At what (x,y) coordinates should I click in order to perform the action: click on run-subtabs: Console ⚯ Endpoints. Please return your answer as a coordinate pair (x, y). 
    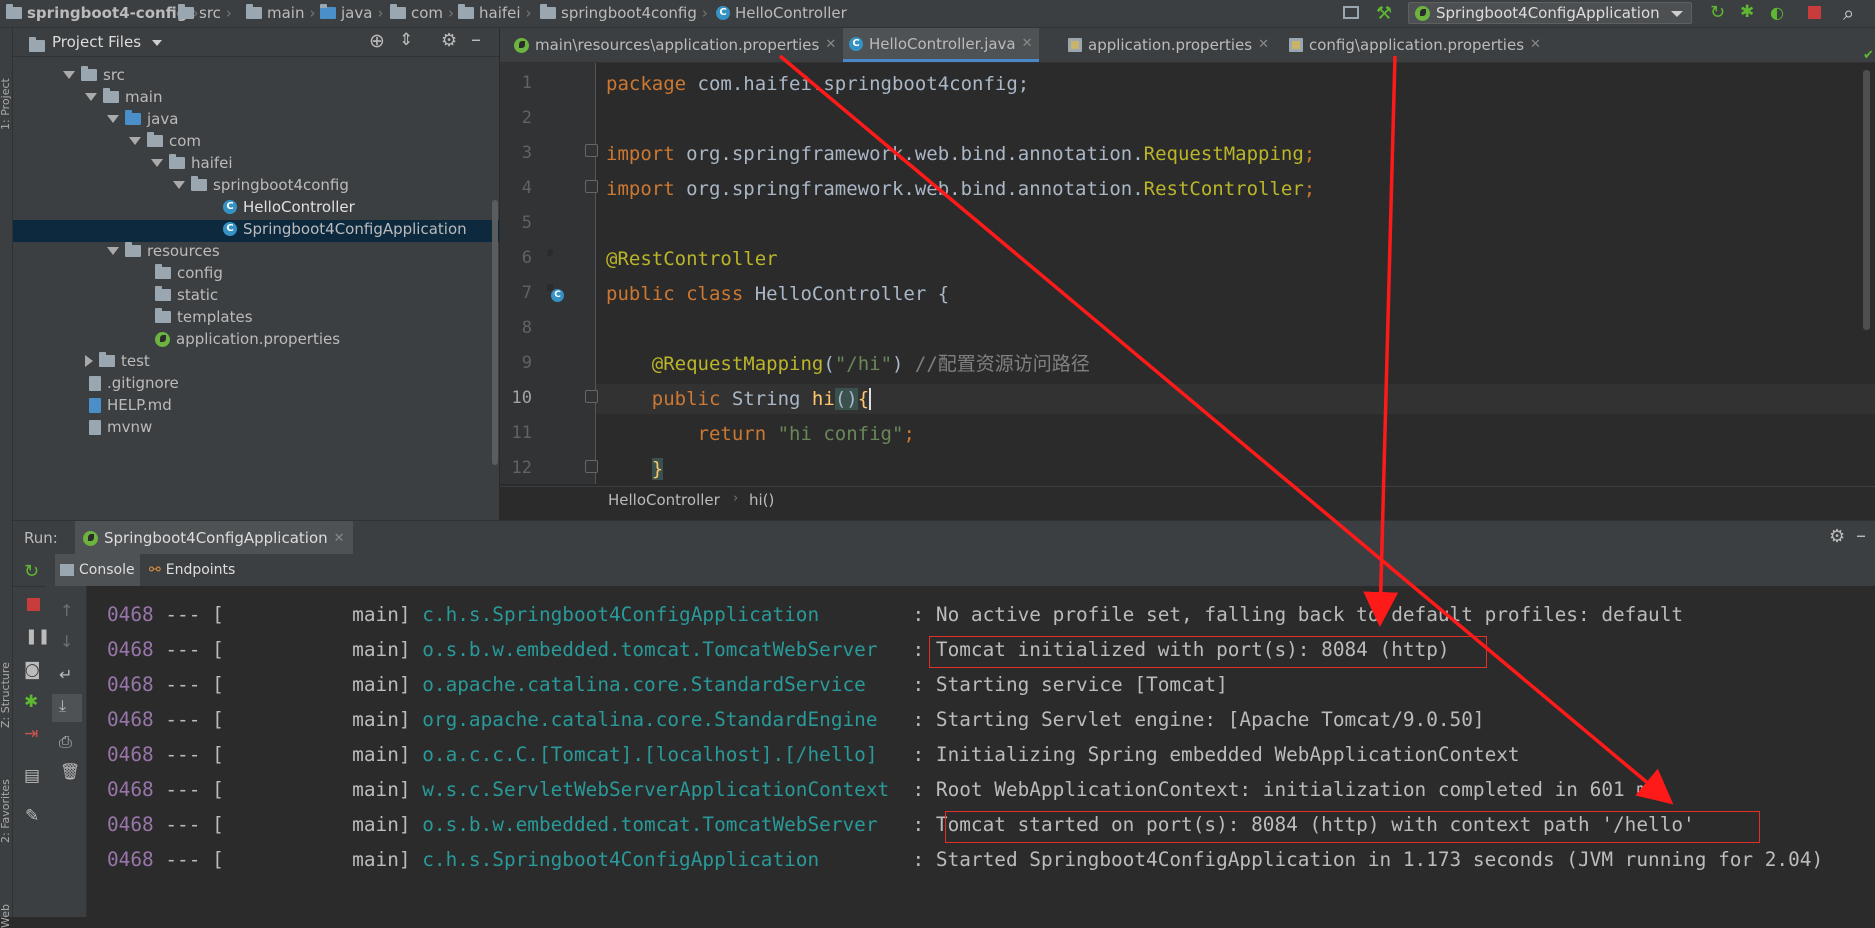
    Looking at the image, I should click on (944, 570).